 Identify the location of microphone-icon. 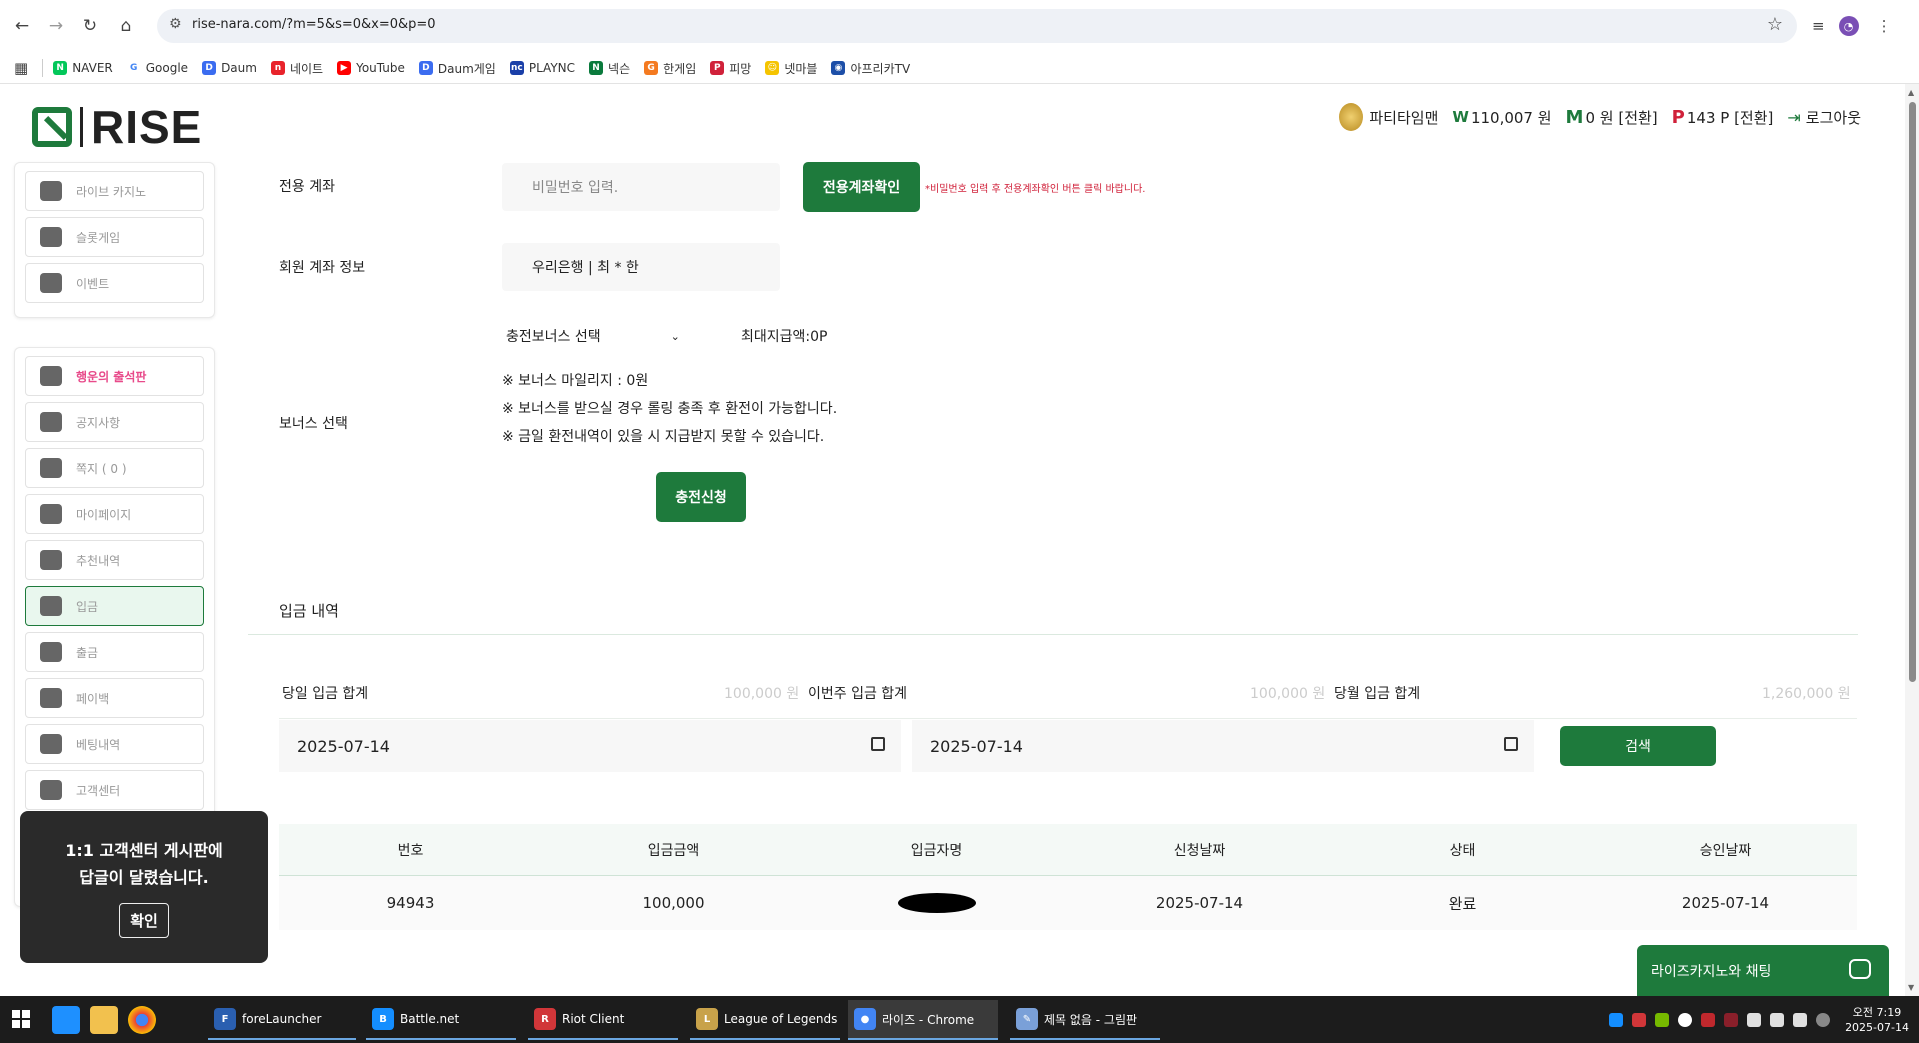
(1800, 1019).